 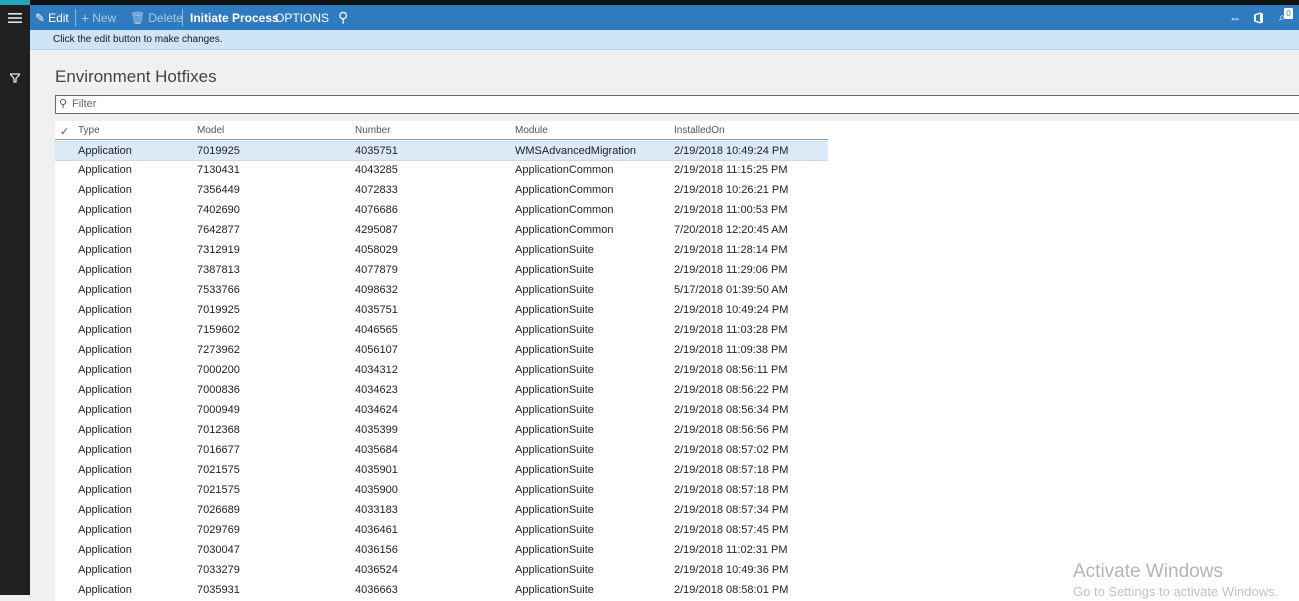 What do you see at coordinates (376, 510) in the screenshot?
I see `cell-number: 4033183` at bounding box center [376, 510].